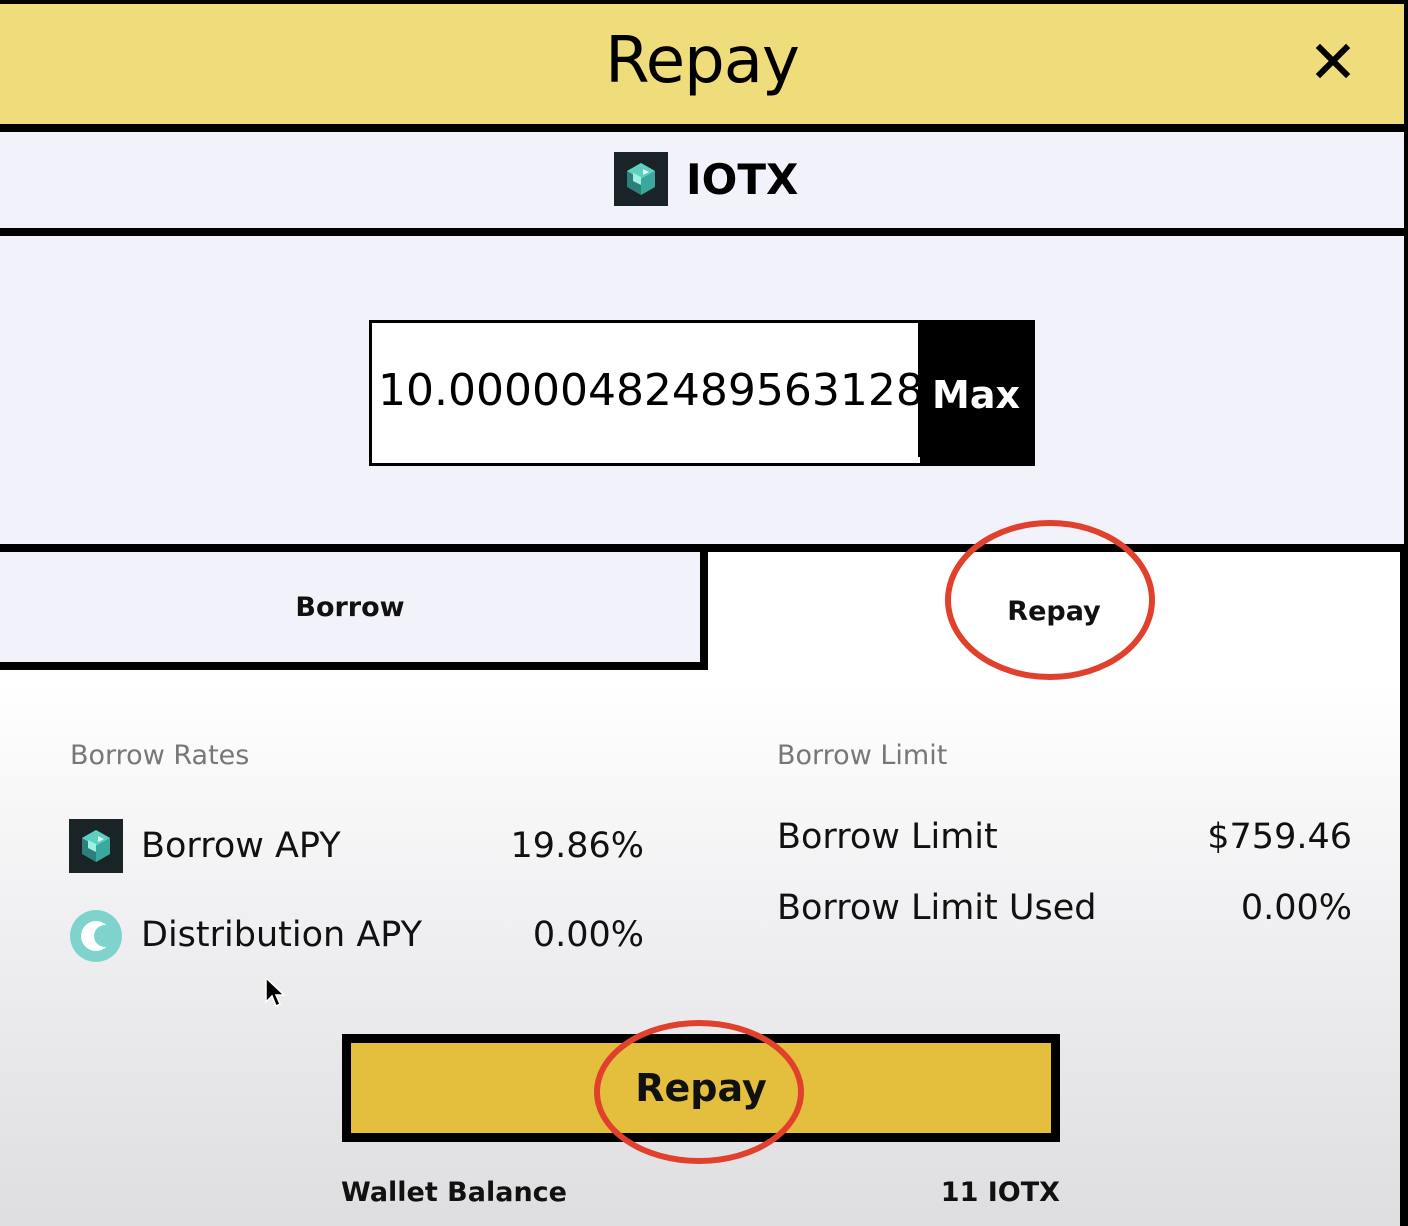 The width and height of the screenshot is (1408, 1226). I want to click on close-button, so click(1333, 61).